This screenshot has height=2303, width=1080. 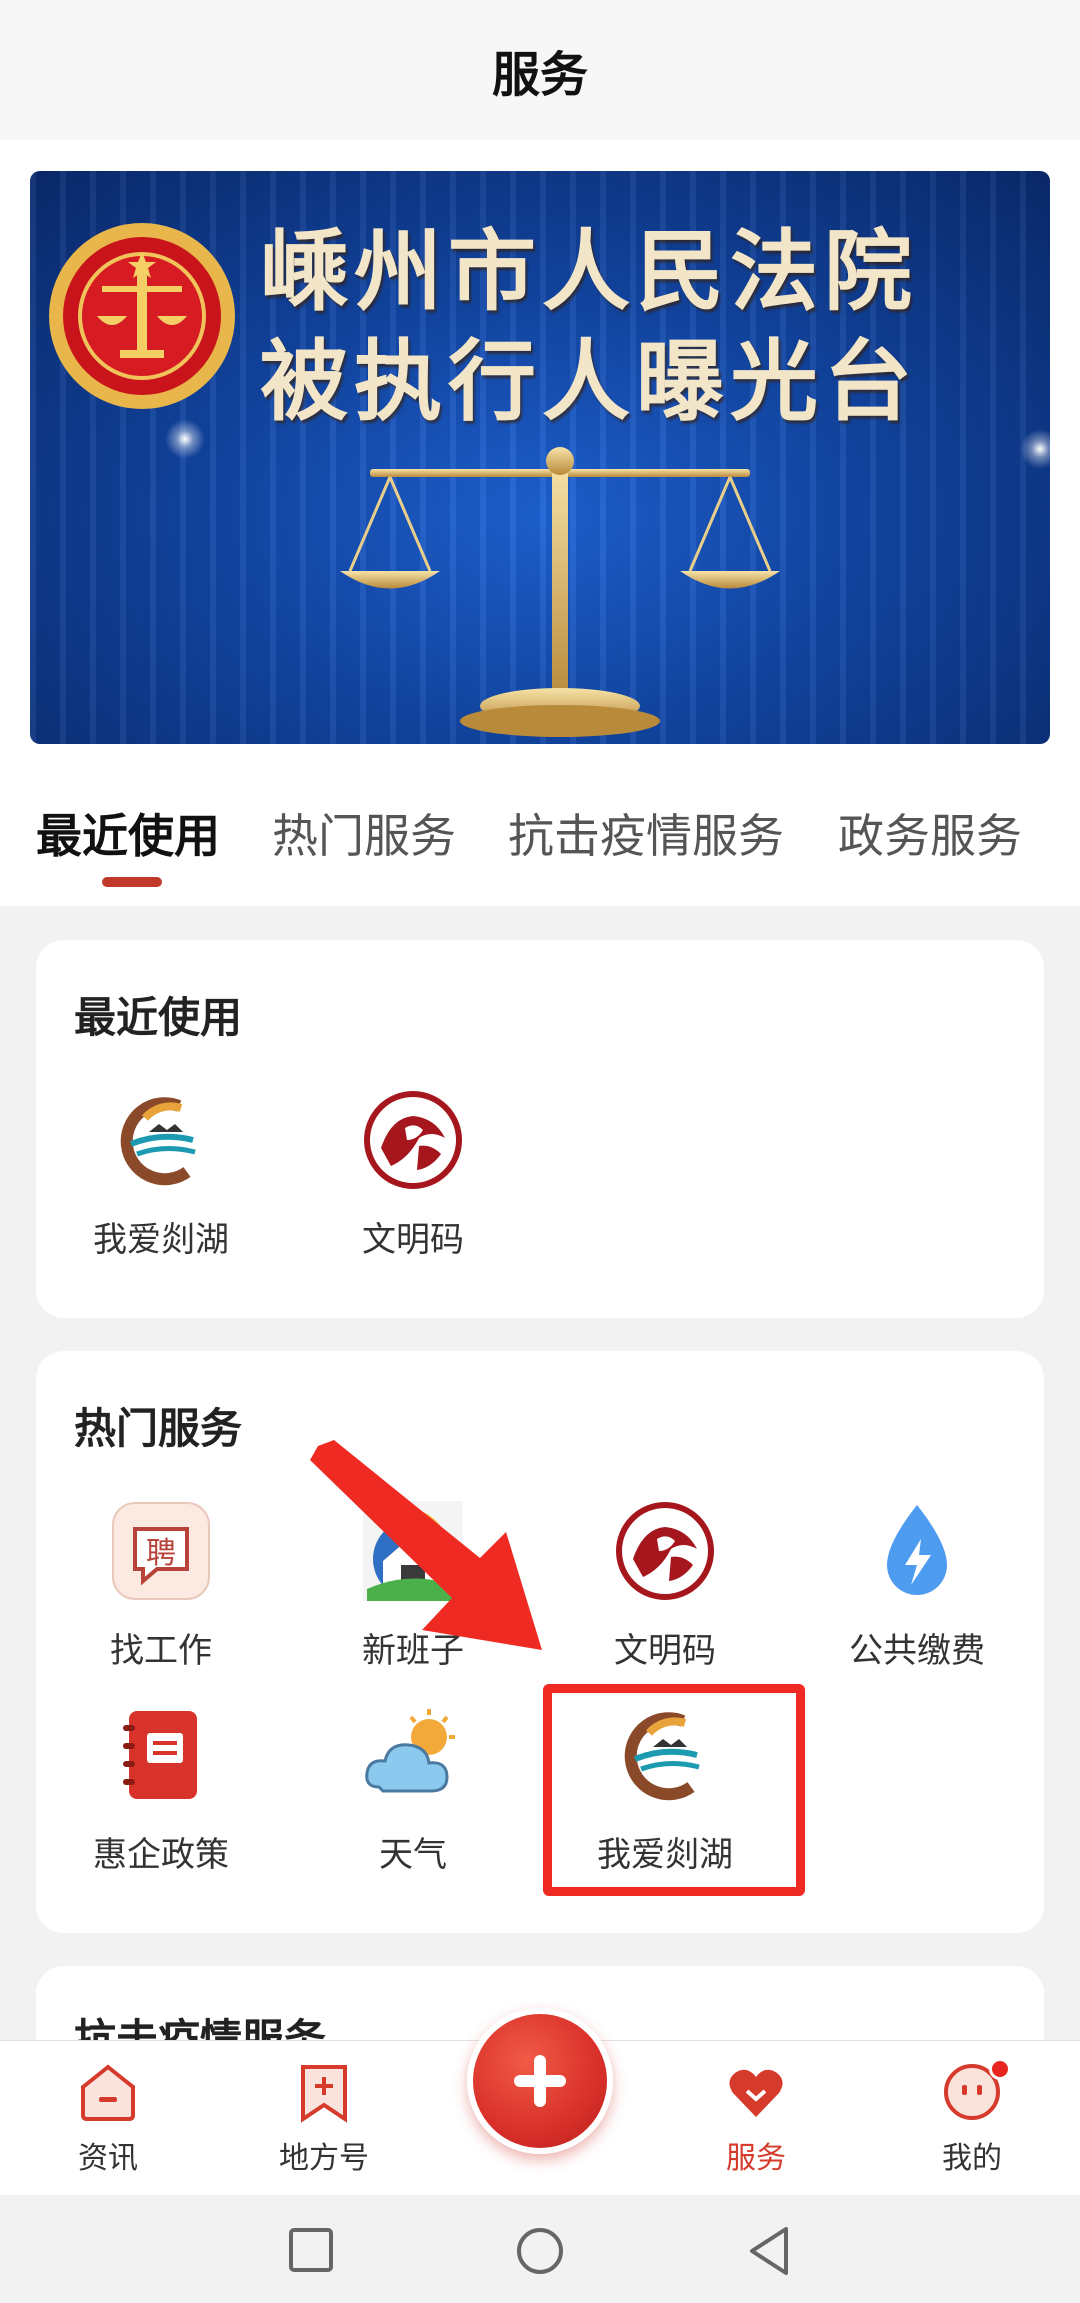 What do you see at coordinates (108, 2158) in the screenshot?
I see `nav-label: 资讯` at bounding box center [108, 2158].